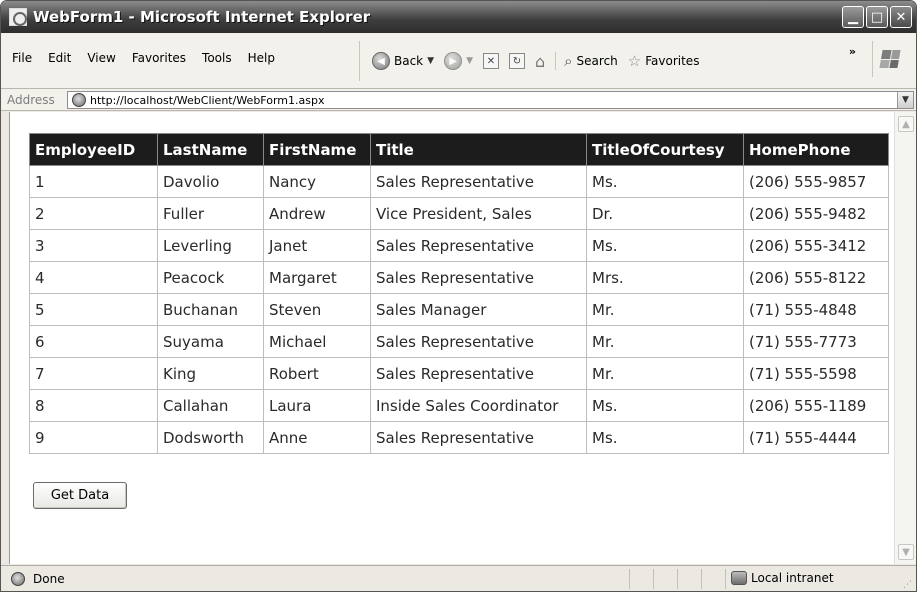 This screenshot has width=917, height=592. What do you see at coordinates (317, 437) in the screenshot?
I see `cell-first-name: Anne` at bounding box center [317, 437].